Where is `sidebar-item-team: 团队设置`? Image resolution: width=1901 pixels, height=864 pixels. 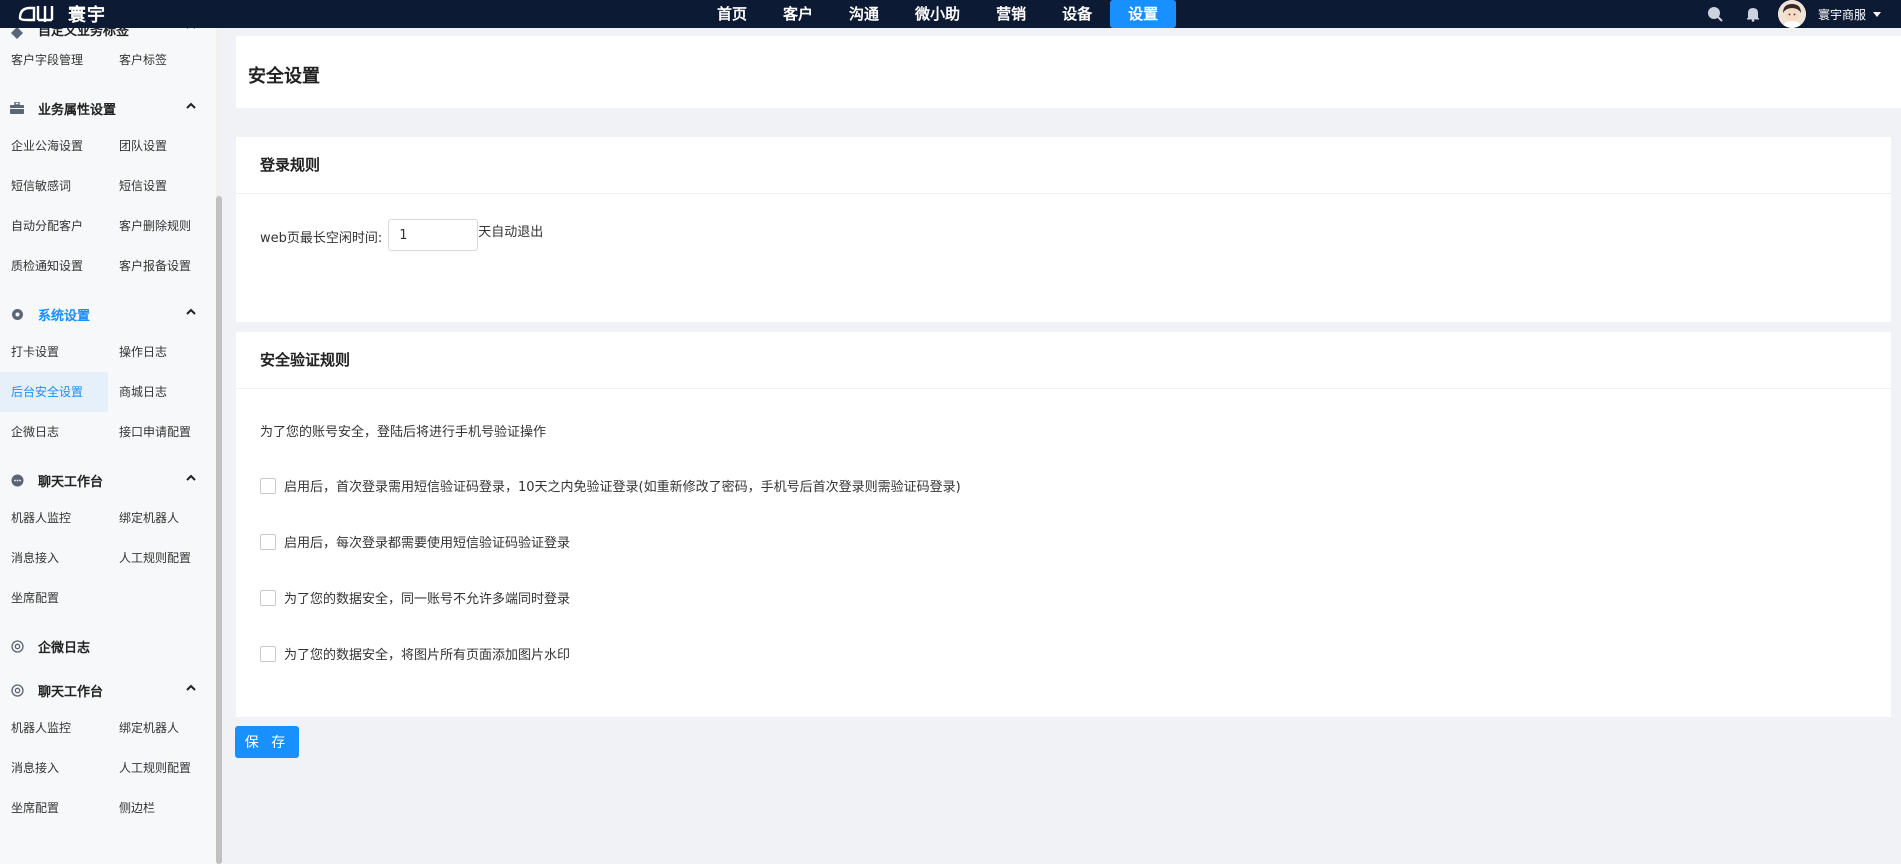 sidebar-item-team: 团队设置 is located at coordinates (162, 146).